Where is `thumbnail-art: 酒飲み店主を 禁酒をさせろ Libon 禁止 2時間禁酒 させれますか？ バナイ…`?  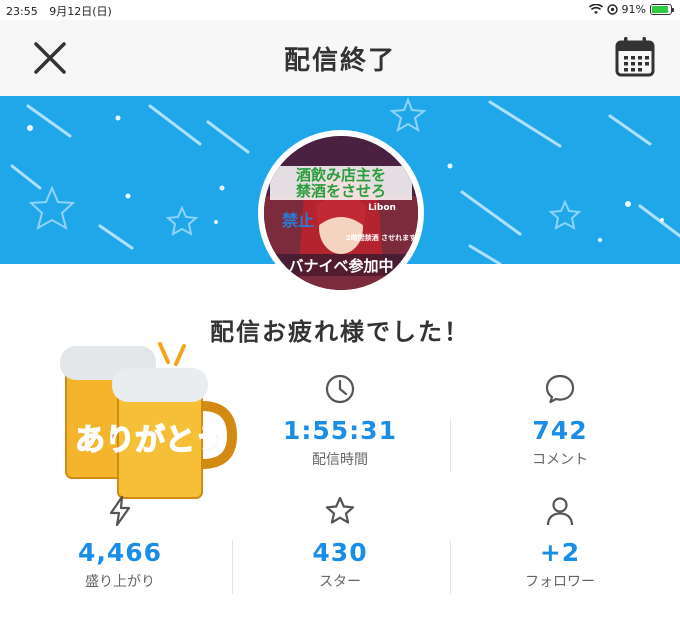 thumbnail-art: 酒飲み店主を 禁酒をさせろ Libon 禁止 2時間禁酒 させれますか？ バナイ… is located at coordinates (341, 213).